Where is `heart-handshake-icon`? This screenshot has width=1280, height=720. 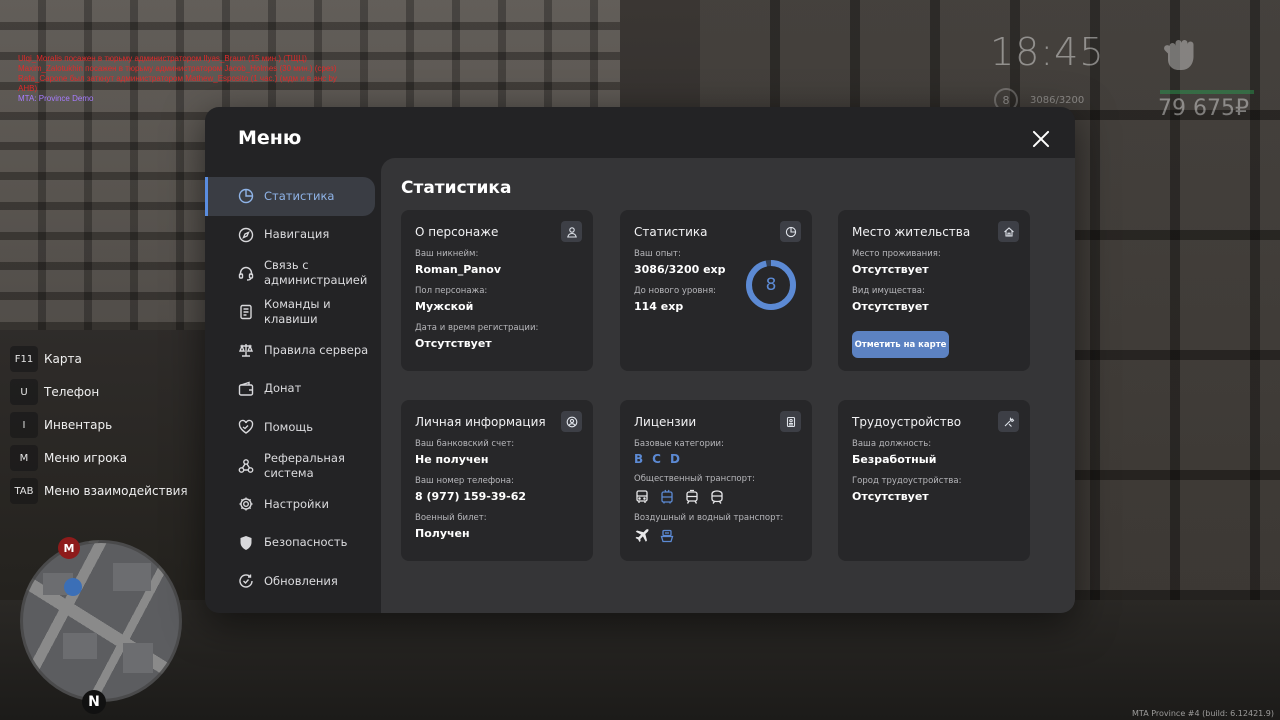 heart-handshake-icon is located at coordinates (246, 427).